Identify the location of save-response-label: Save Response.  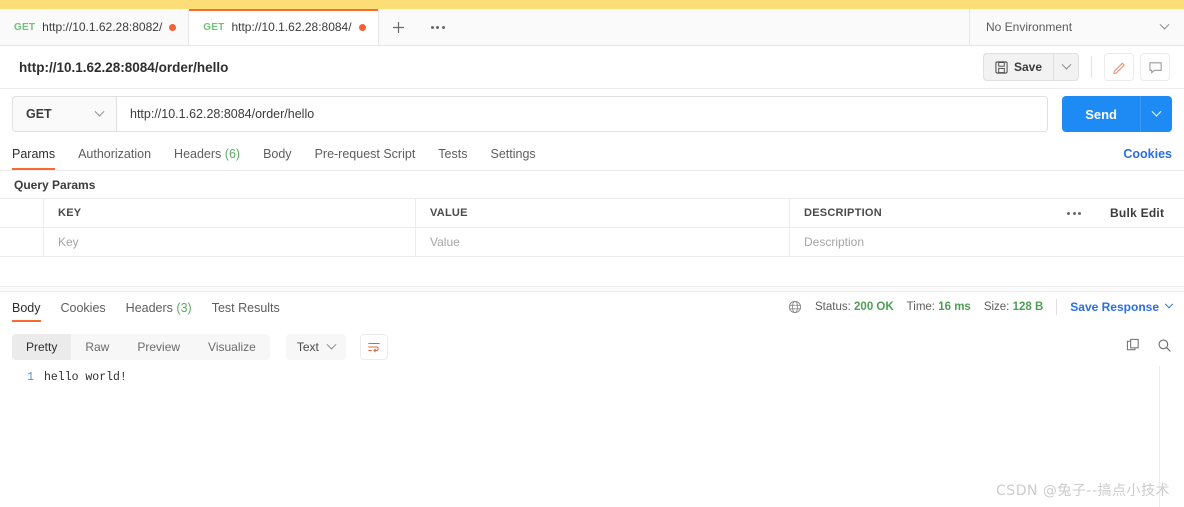
(1114, 307).